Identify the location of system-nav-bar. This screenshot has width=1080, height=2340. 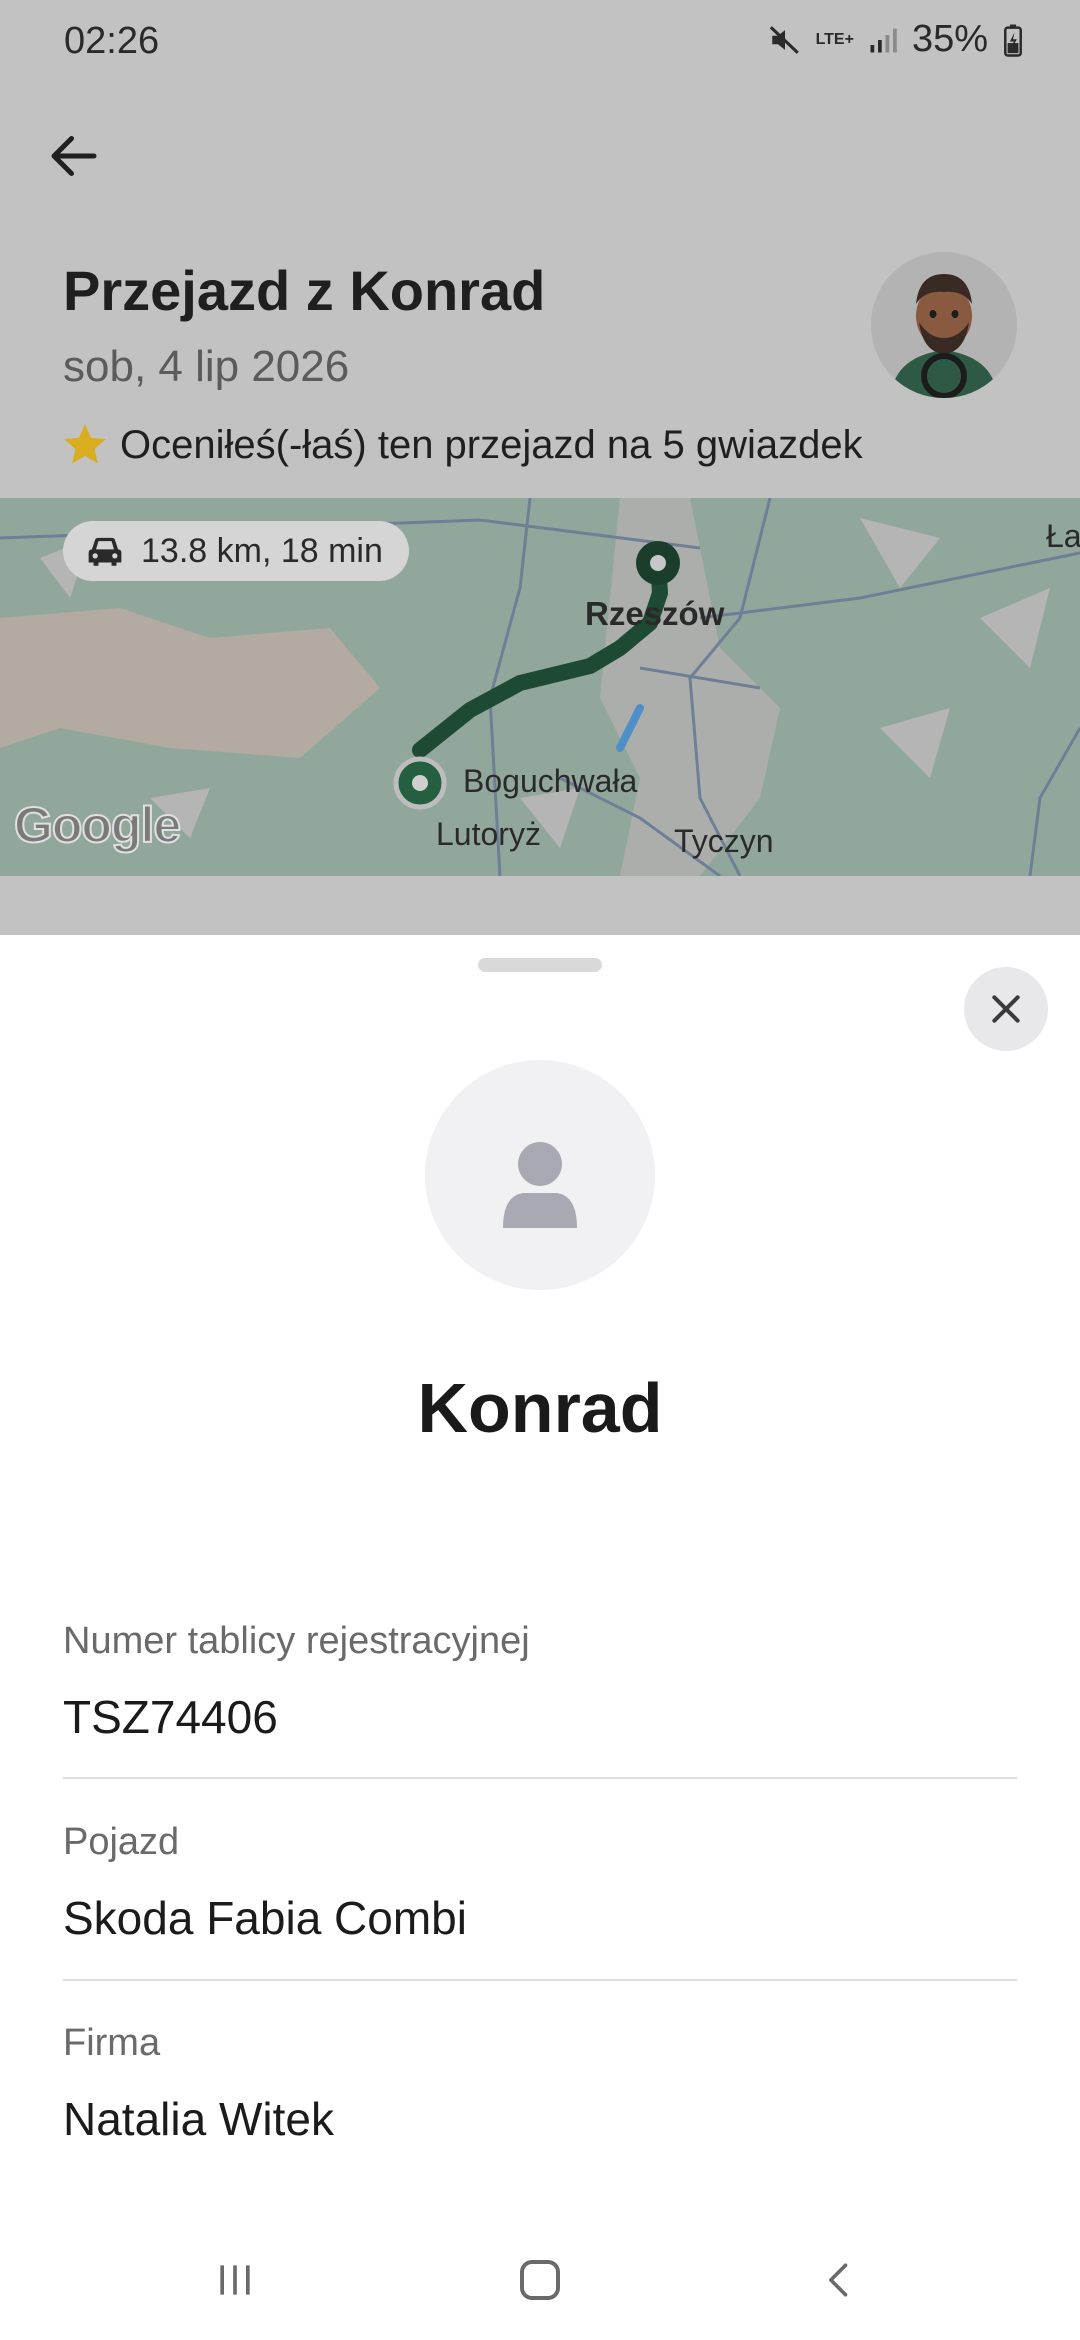
(540, 2280).